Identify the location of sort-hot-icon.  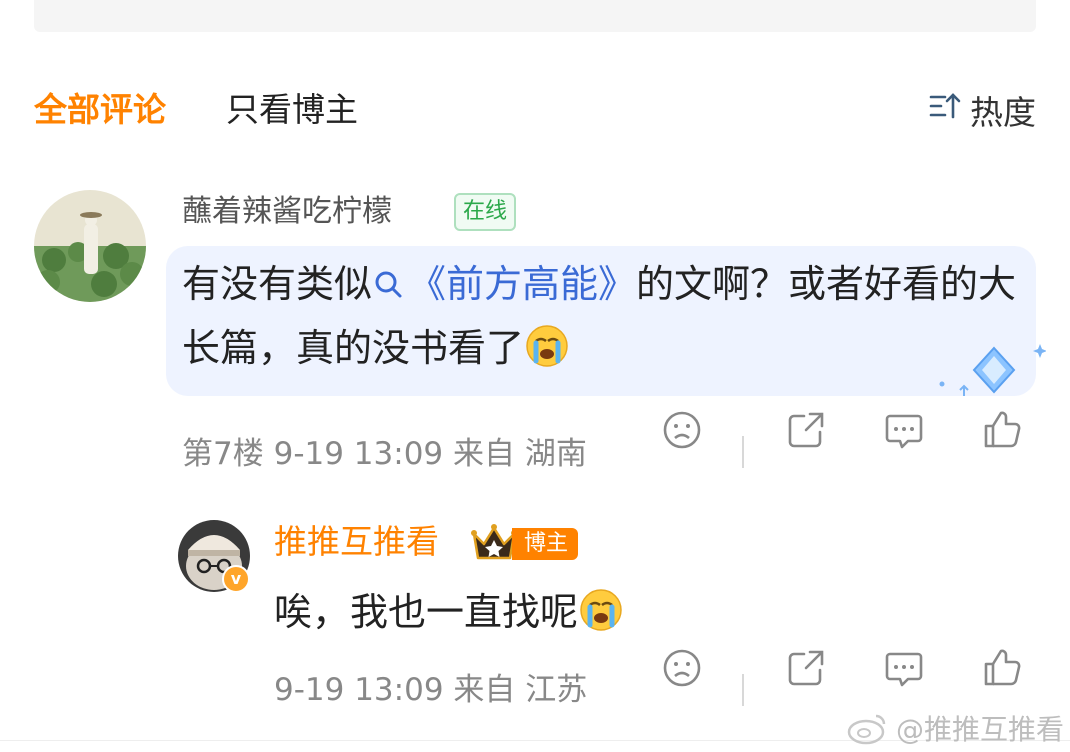
(945, 110).